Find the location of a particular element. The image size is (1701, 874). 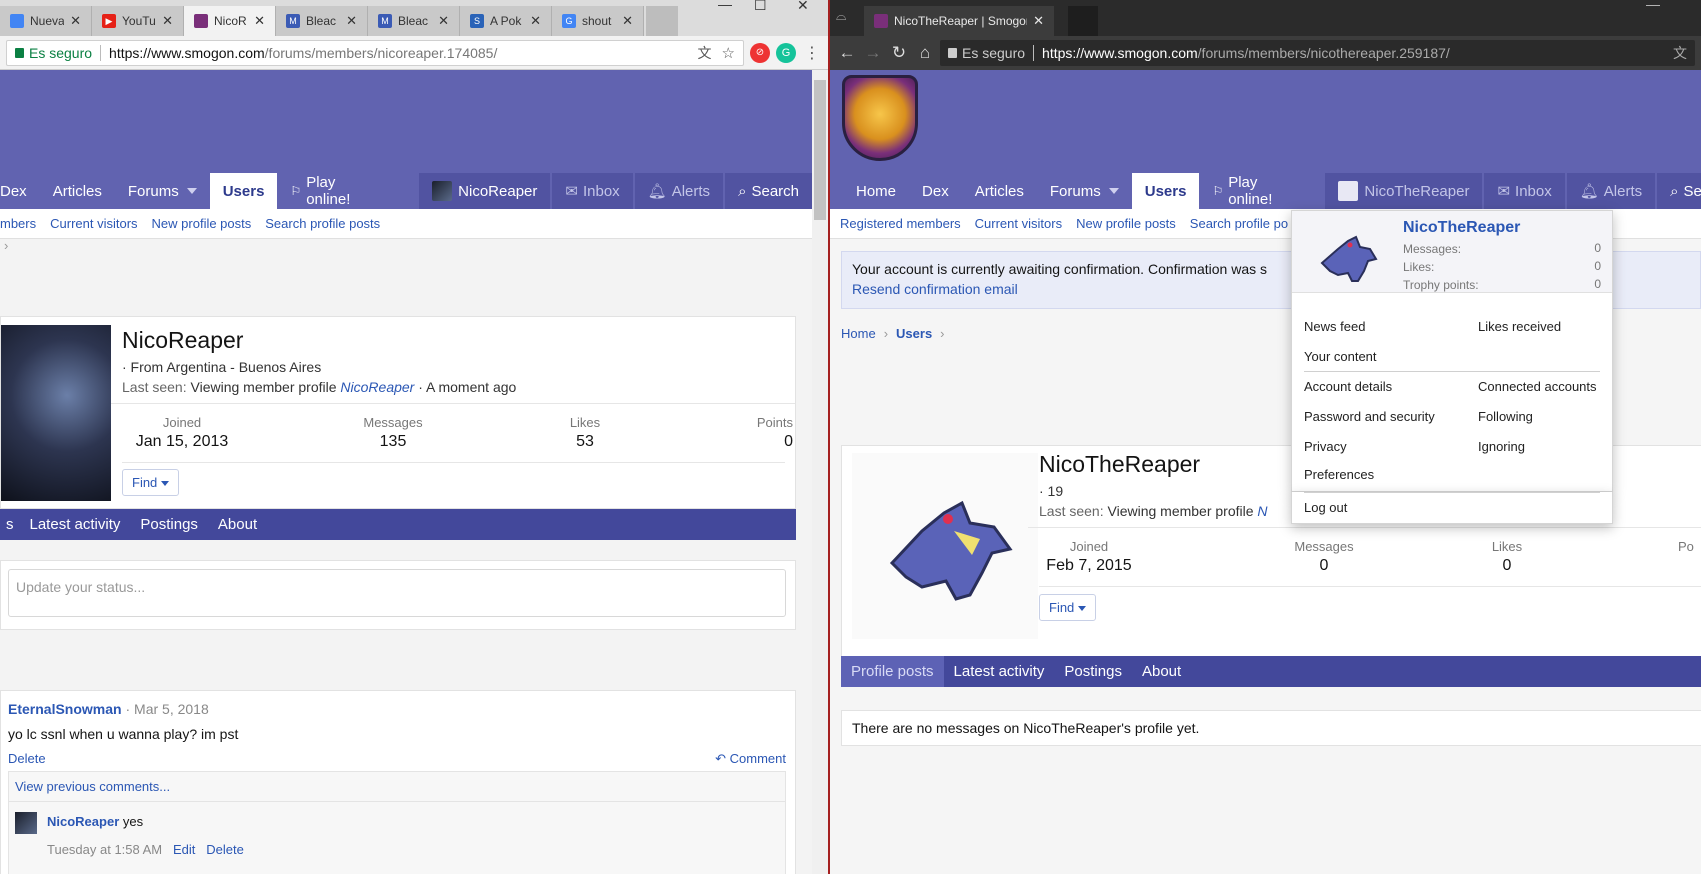

reply-author: NicoReaper is located at coordinates (83, 821).